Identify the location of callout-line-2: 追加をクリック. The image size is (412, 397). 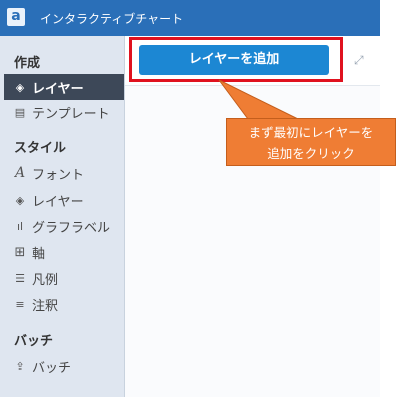
(311, 153).